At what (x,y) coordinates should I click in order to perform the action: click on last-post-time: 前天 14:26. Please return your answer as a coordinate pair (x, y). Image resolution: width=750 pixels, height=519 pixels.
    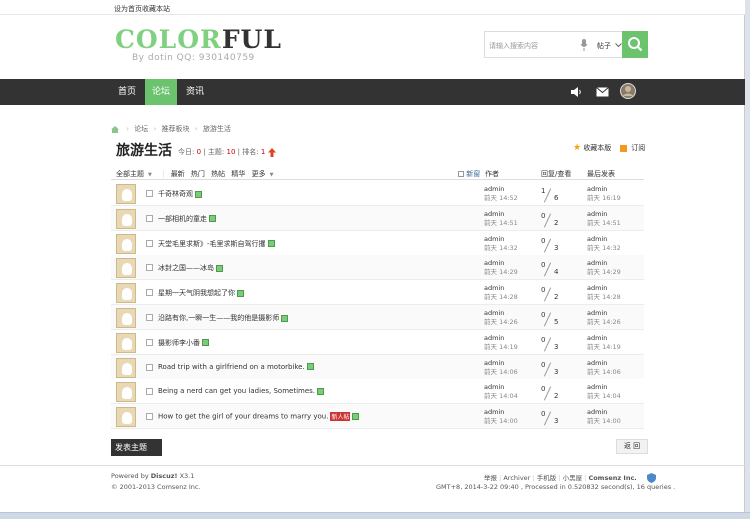
    Looking at the image, I should click on (604, 322).